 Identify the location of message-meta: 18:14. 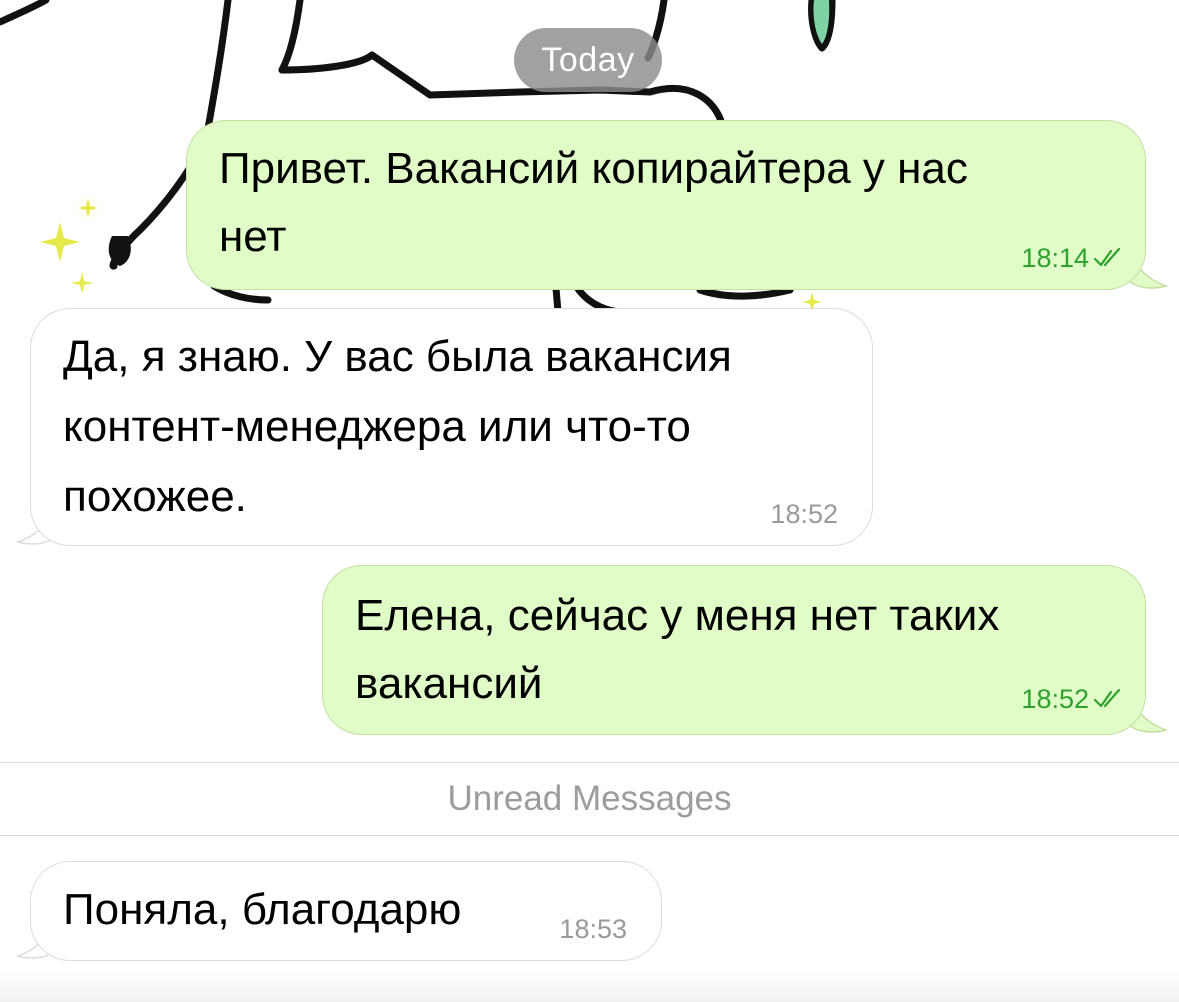
(1072, 258).